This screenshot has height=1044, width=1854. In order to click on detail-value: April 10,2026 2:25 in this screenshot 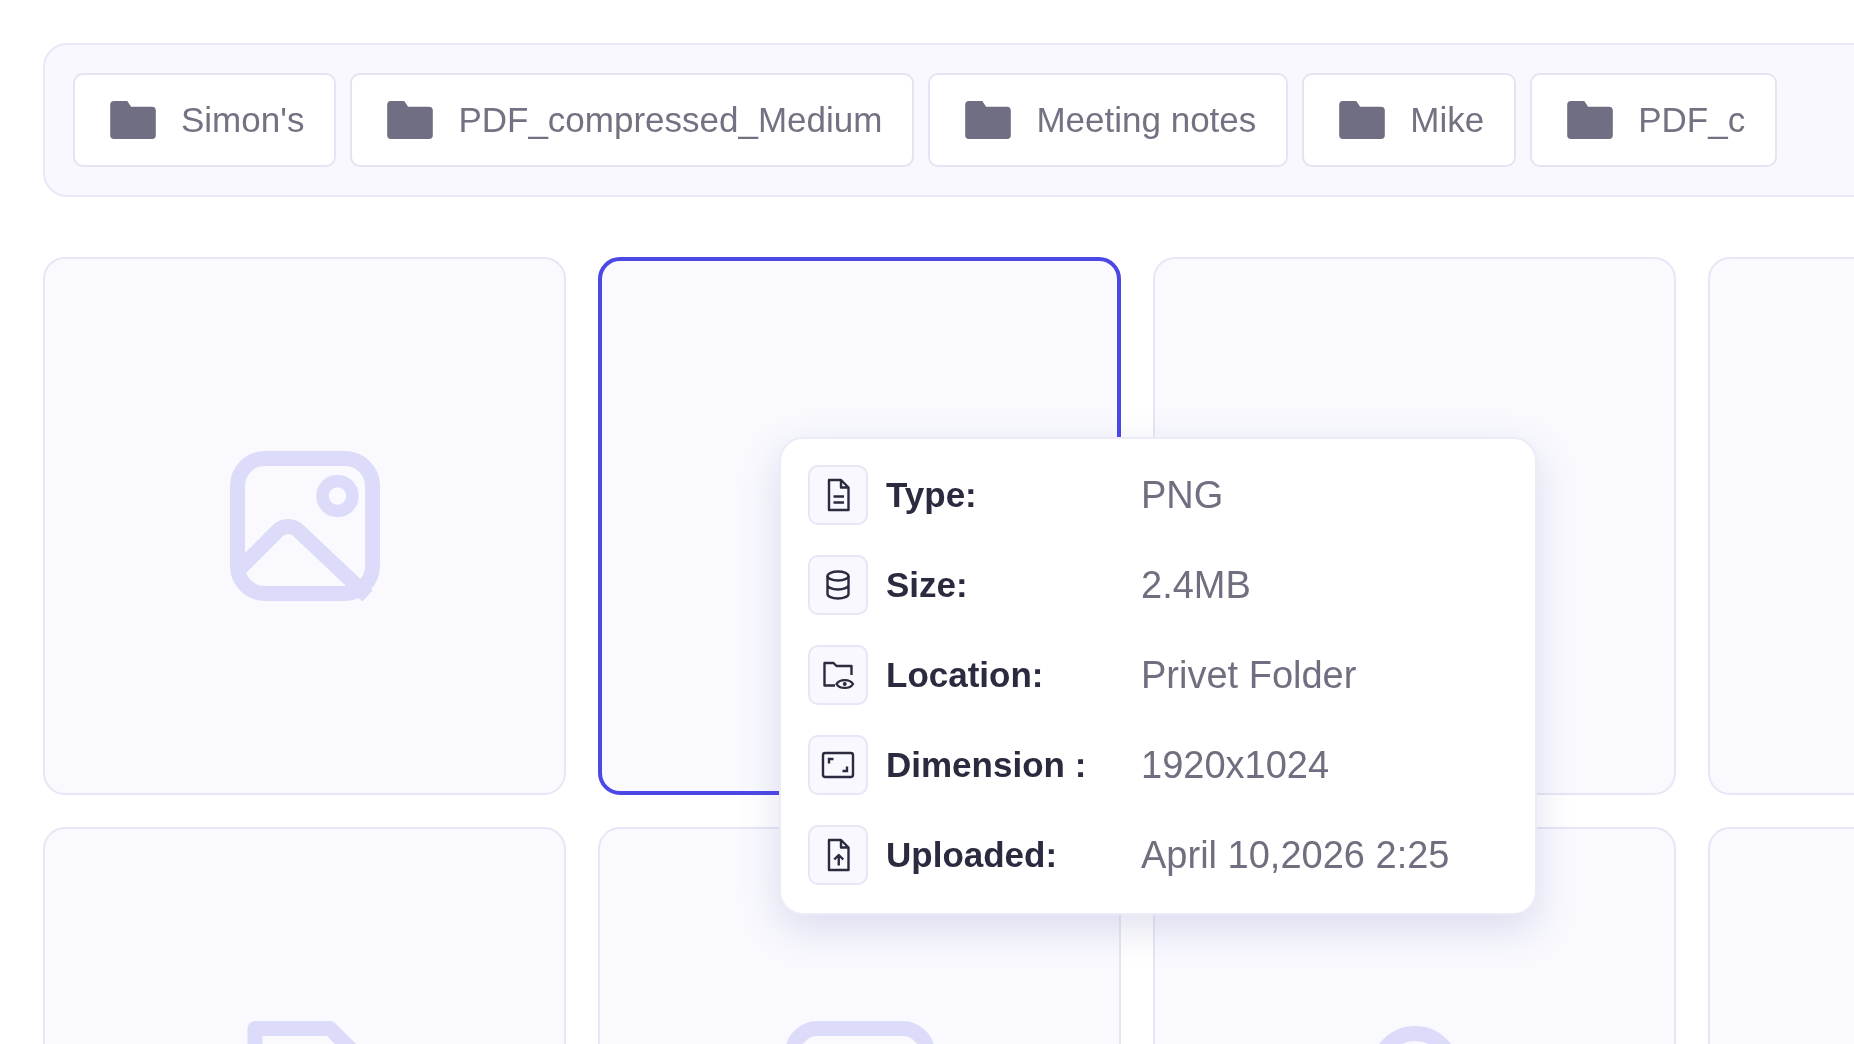, I will do `click(1295, 855)`.